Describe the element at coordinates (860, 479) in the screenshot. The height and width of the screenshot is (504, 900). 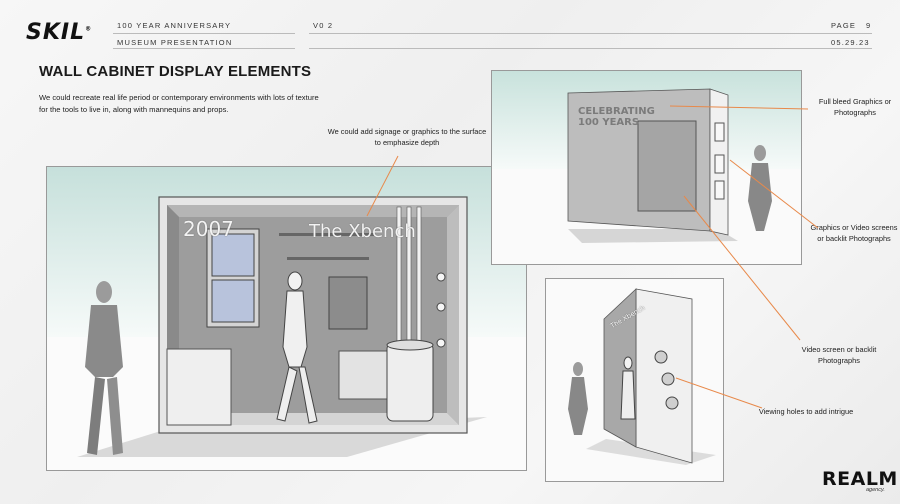
I see `realm-logo: REALM` at that location.